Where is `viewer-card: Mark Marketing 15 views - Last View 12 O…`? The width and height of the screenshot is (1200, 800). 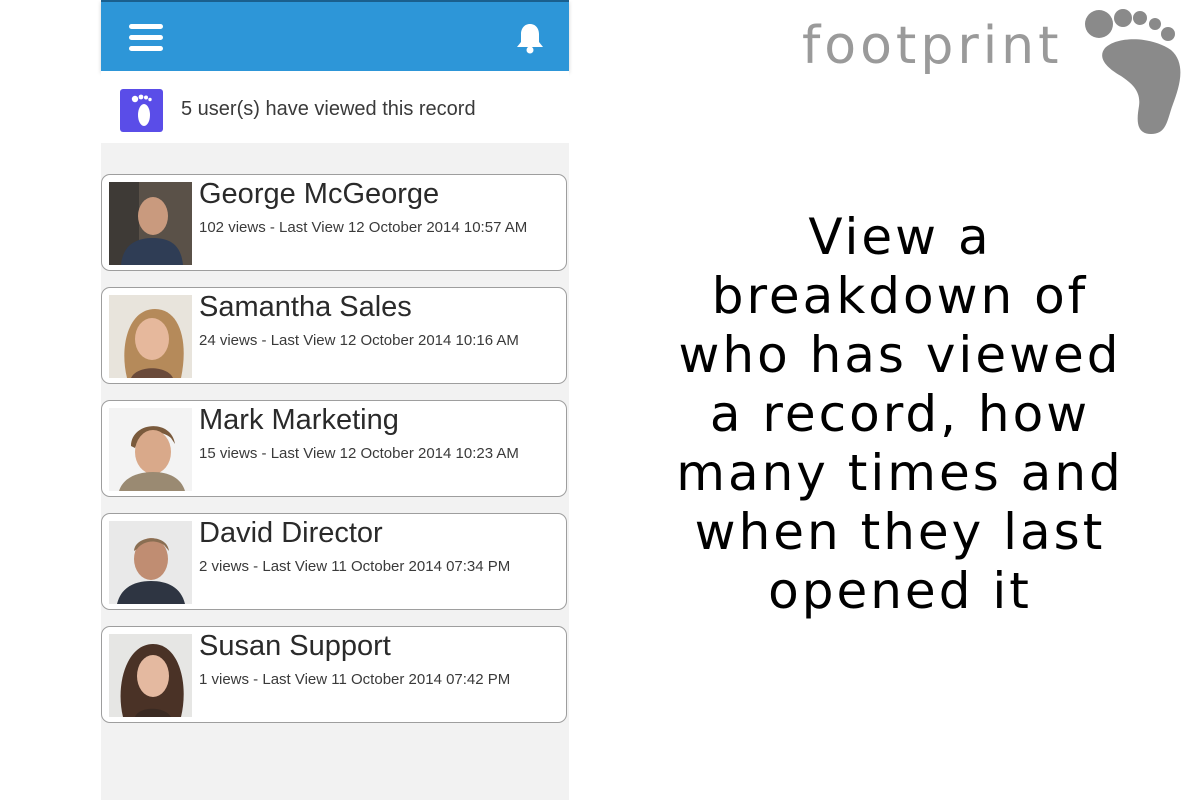 viewer-card: Mark Marketing 15 views - Last View 12 O… is located at coordinates (334, 448).